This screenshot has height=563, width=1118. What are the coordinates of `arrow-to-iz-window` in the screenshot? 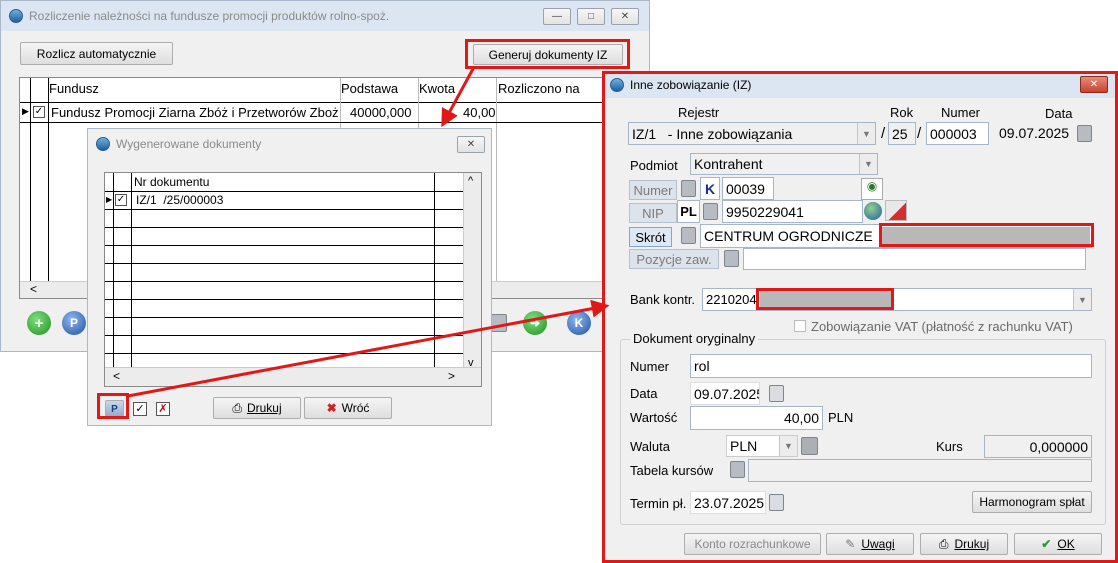 It's located at (368, 348).